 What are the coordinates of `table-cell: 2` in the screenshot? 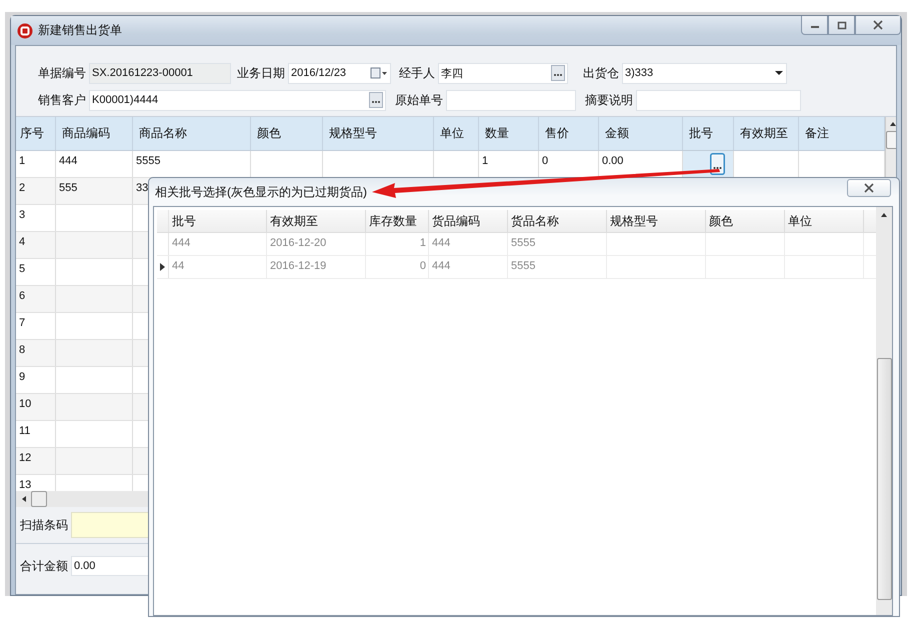 It's located at (36, 191).